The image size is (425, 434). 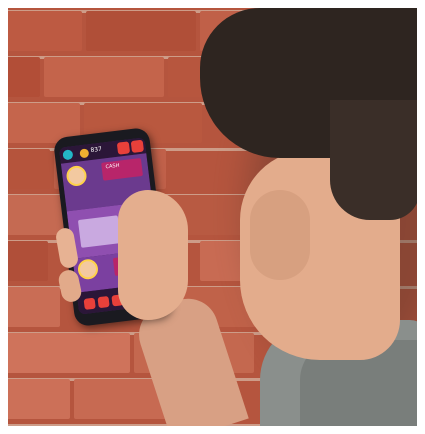 I want to click on cash-amount: 837, so click(x=96, y=150).